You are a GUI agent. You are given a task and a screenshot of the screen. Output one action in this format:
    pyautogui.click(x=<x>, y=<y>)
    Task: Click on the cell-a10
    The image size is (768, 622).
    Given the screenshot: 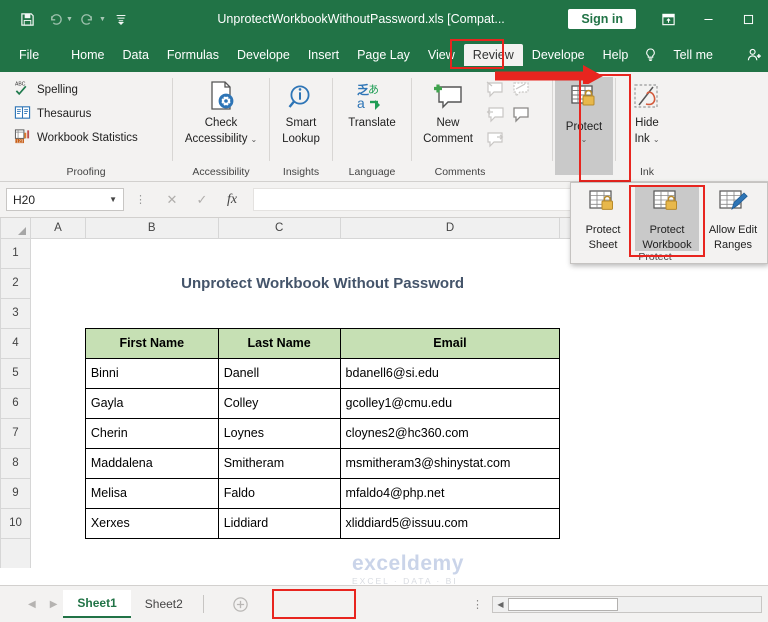 What is the action you would take?
    pyautogui.click(x=58, y=523)
    